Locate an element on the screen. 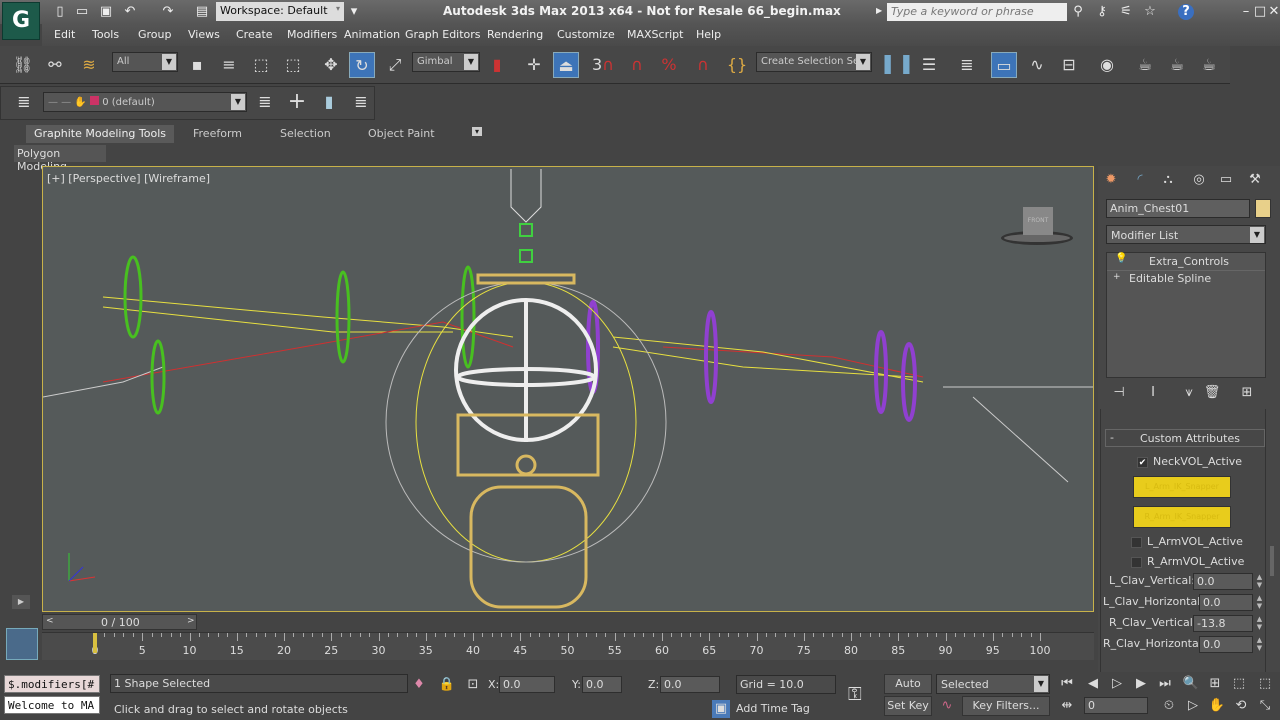  r-clav-vertical-spinner: -13.8 is located at coordinates (1223, 623).